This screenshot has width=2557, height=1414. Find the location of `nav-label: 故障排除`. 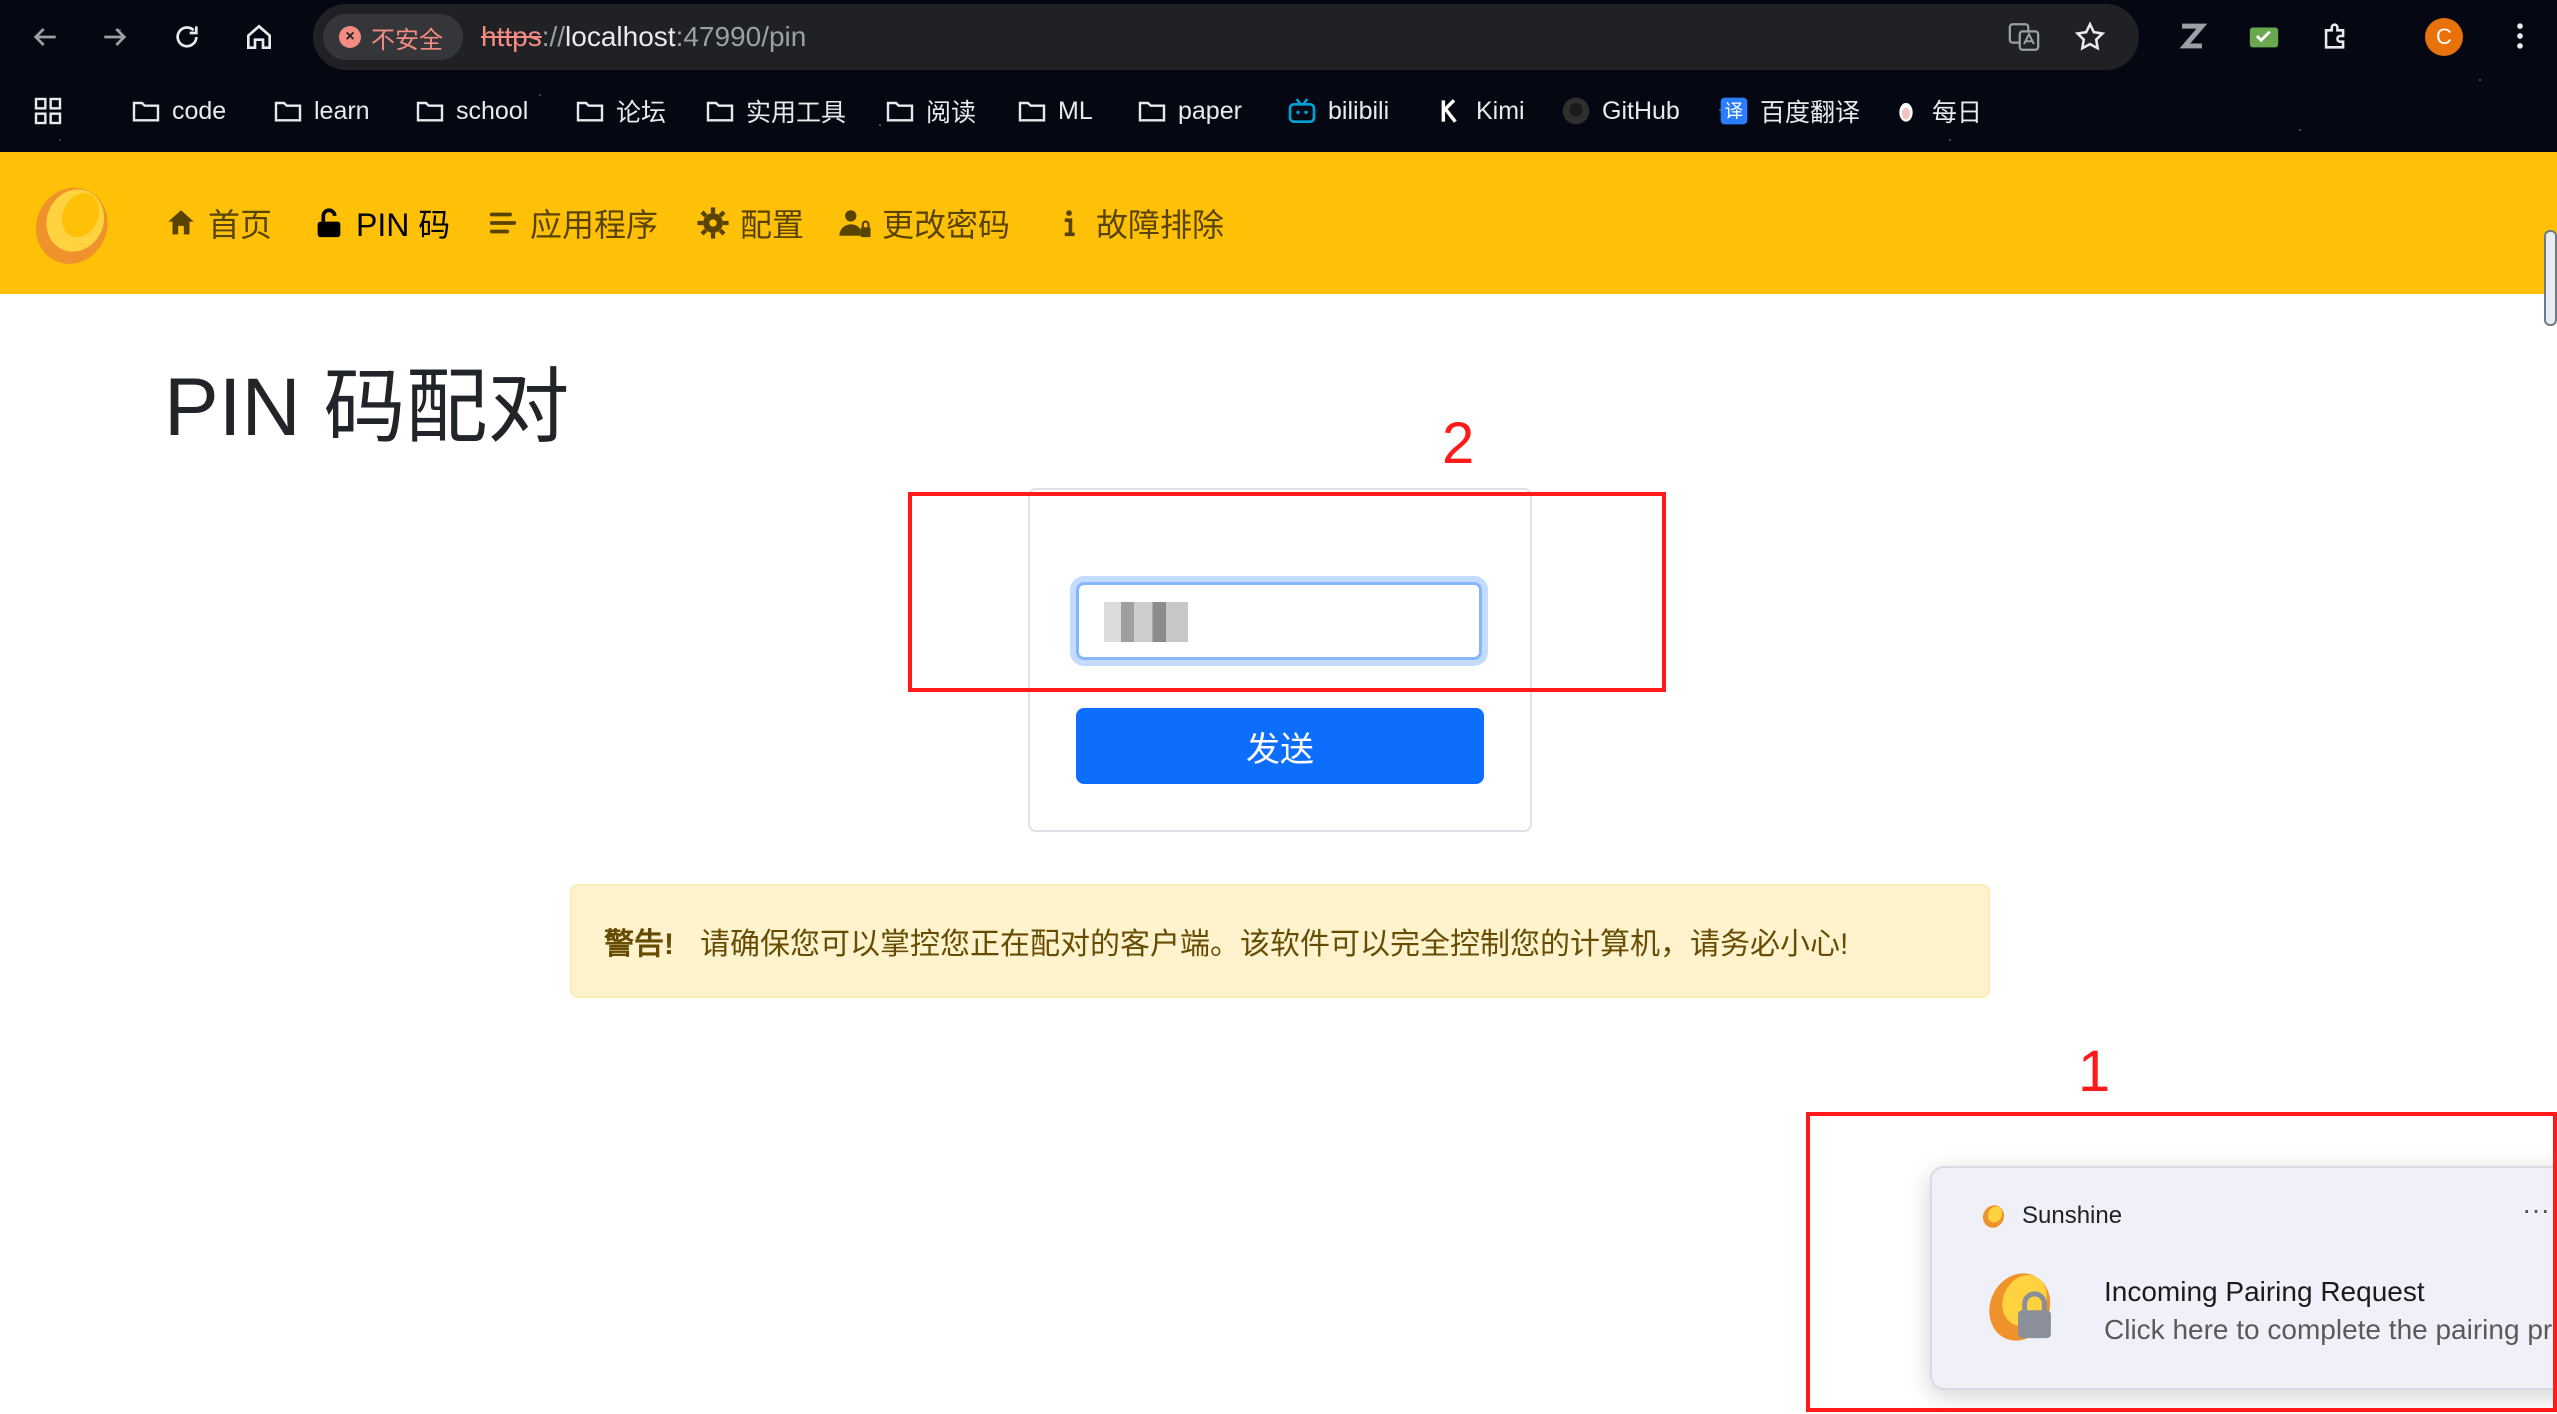

nav-label: 故障排除 is located at coordinates (1160, 225).